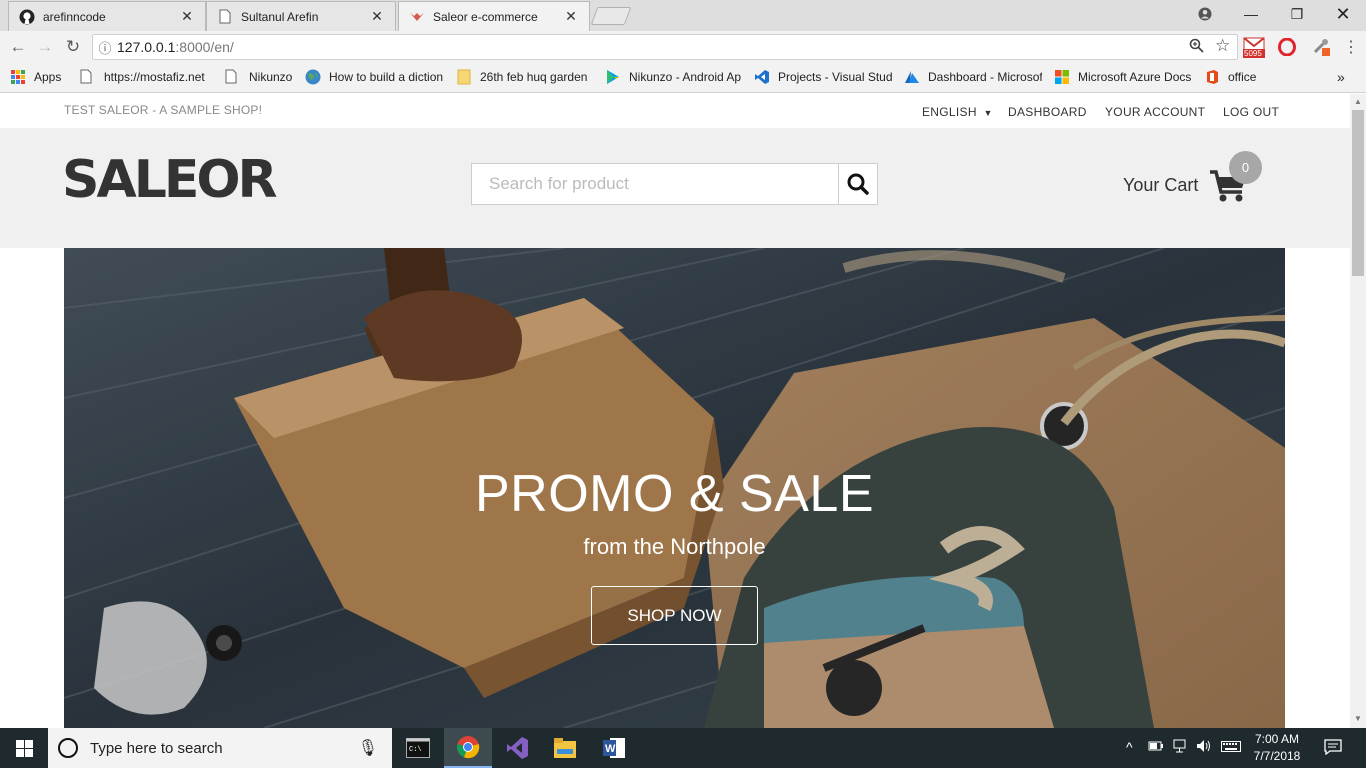 The width and height of the screenshot is (1366, 768). Describe the element at coordinates (1231, 747) in the screenshot. I see `keyboard-icon` at that location.